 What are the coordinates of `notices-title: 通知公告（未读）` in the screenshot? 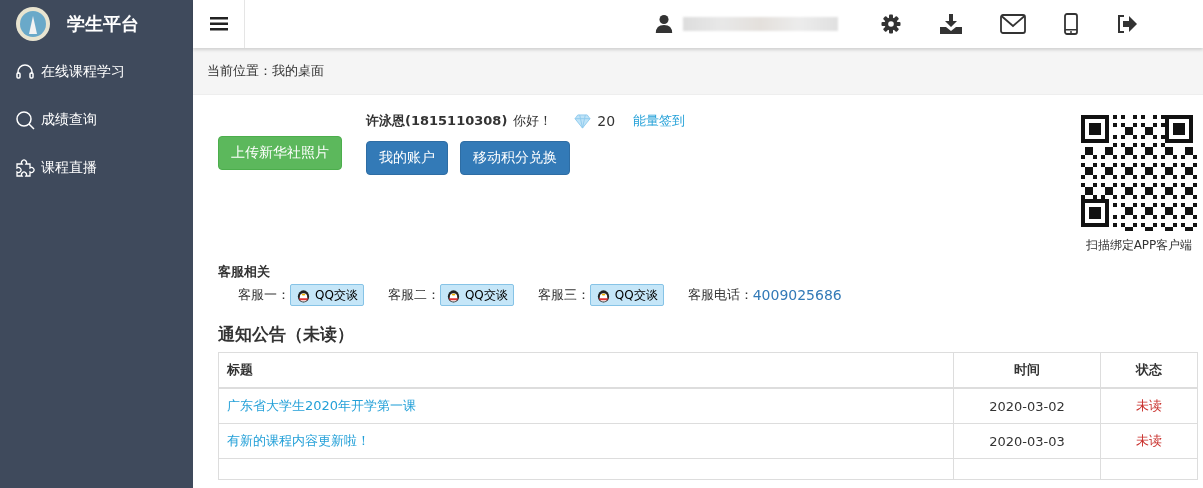 It's located at (286, 334).